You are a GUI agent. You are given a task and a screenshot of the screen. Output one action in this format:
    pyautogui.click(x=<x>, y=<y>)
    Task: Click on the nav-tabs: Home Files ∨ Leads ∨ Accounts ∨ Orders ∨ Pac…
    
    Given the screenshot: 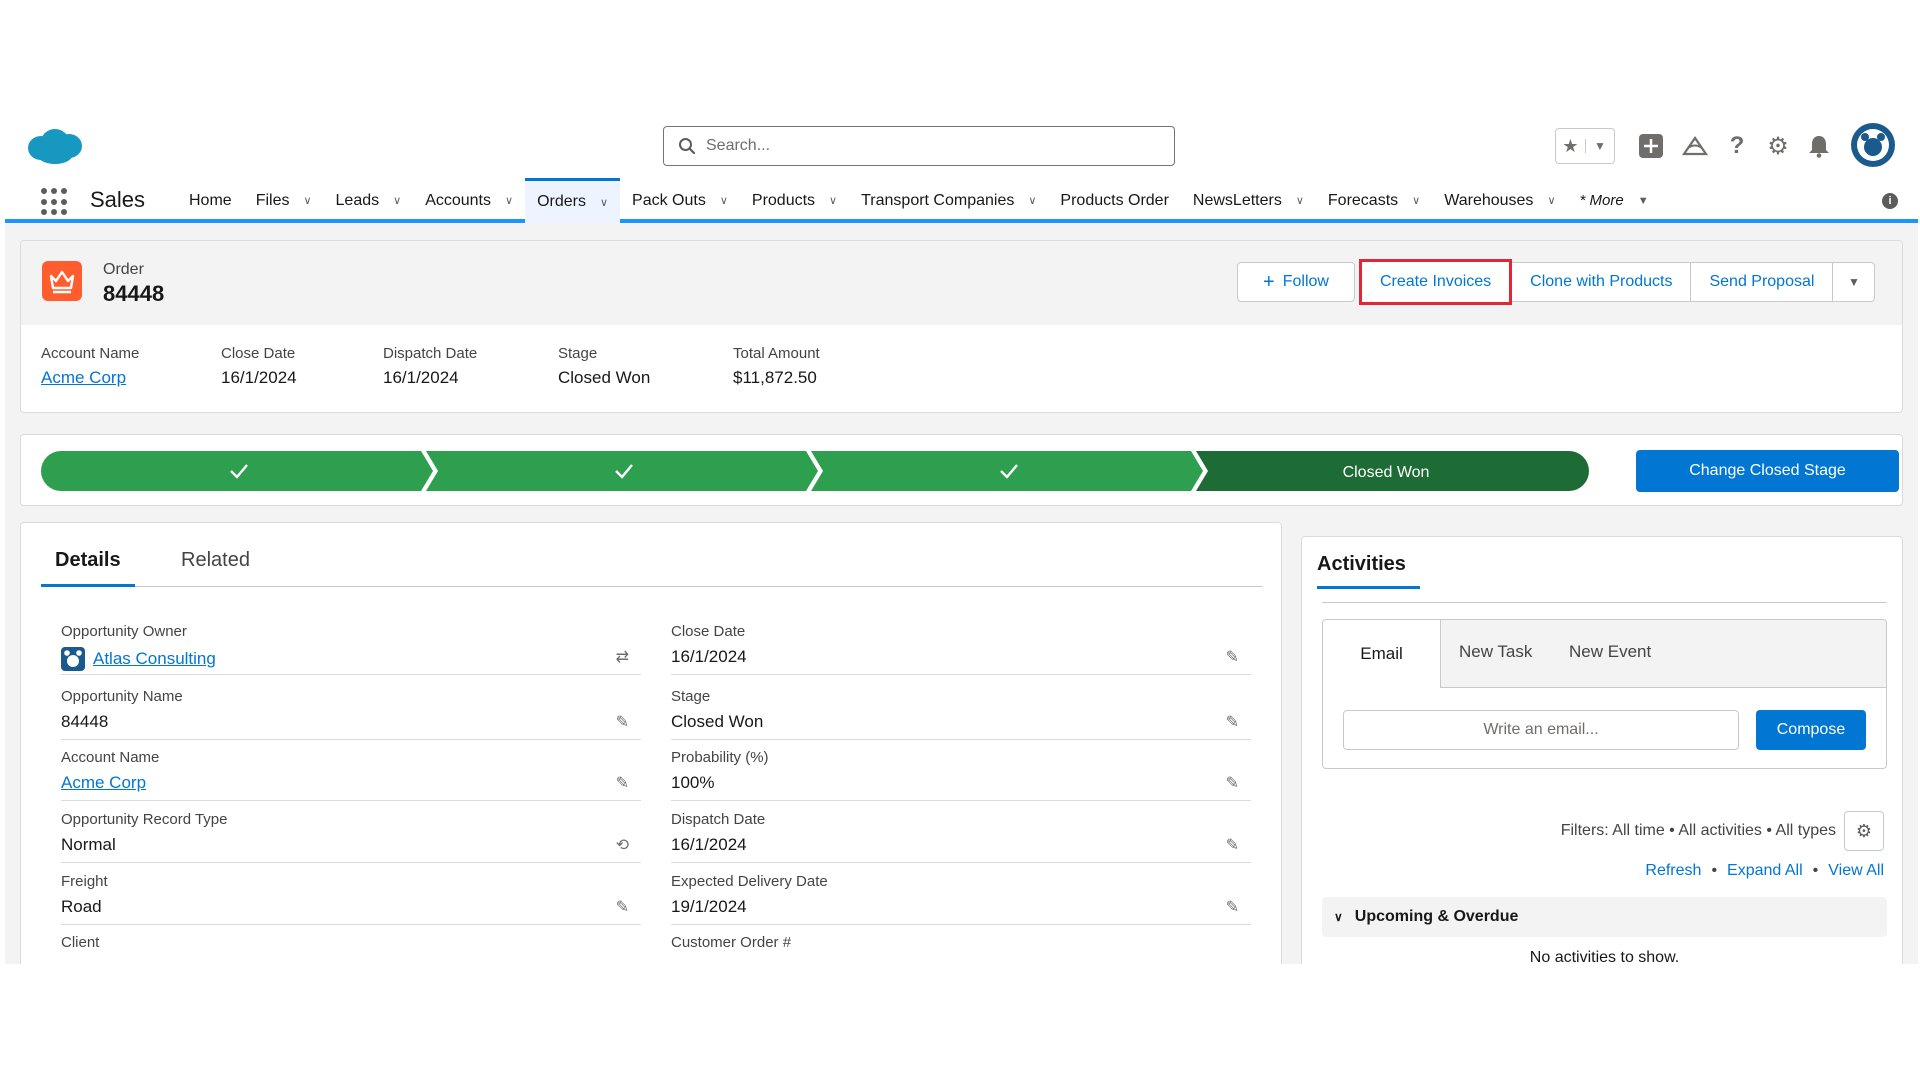 What is the action you would take?
    pyautogui.click(x=919, y=200)
    